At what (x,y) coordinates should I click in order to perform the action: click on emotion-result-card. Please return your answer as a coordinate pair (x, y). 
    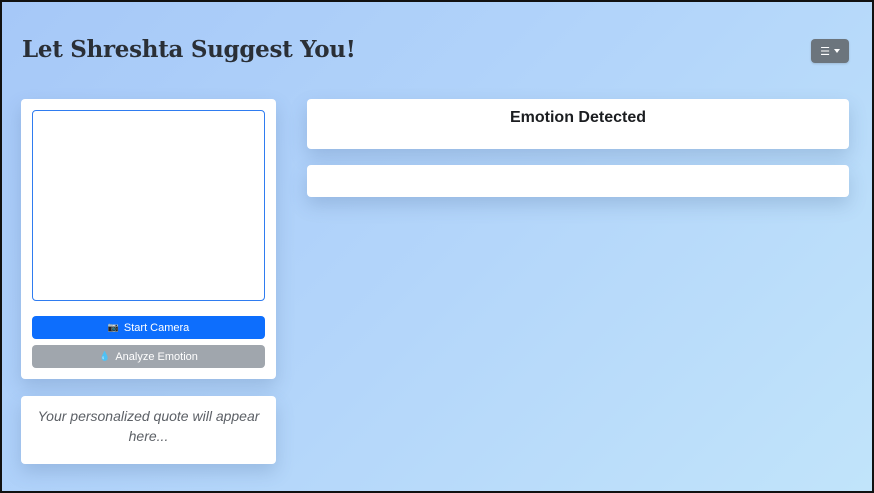
    Looking at the image, I should click on (578, 181).